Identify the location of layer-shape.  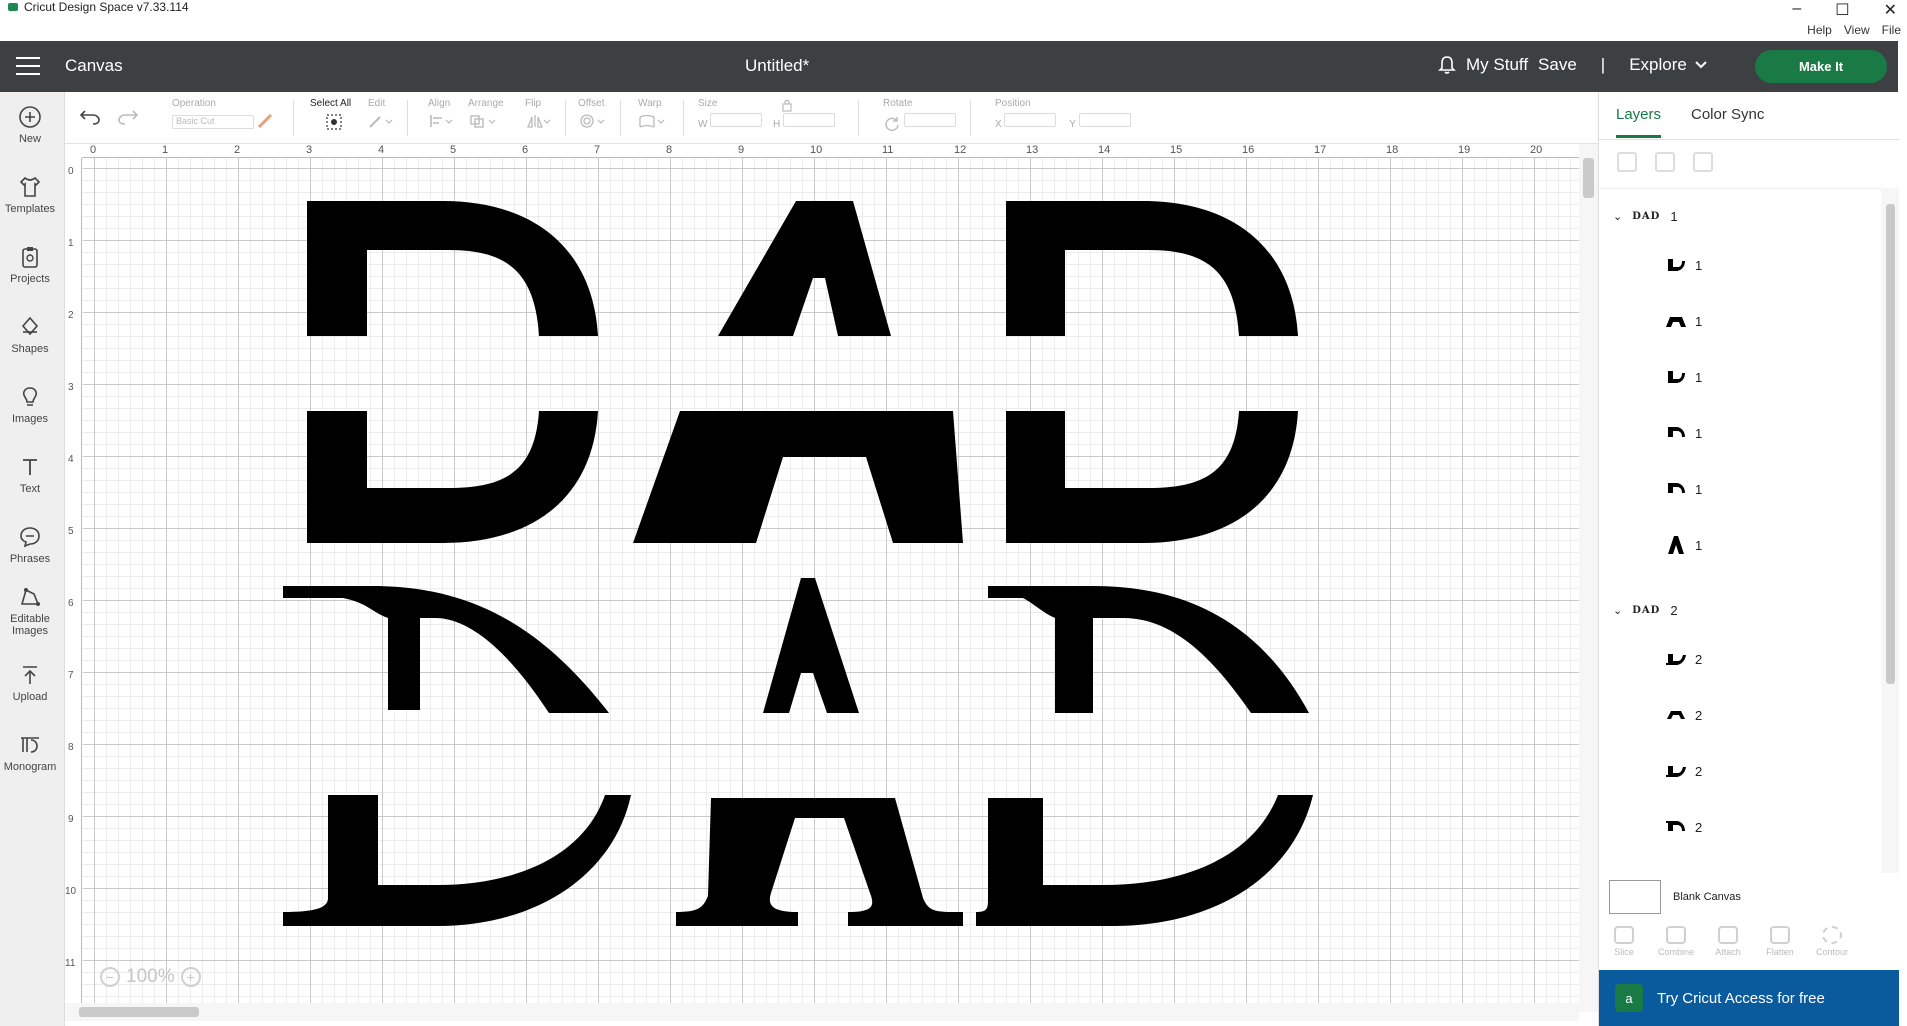
(457, 860).